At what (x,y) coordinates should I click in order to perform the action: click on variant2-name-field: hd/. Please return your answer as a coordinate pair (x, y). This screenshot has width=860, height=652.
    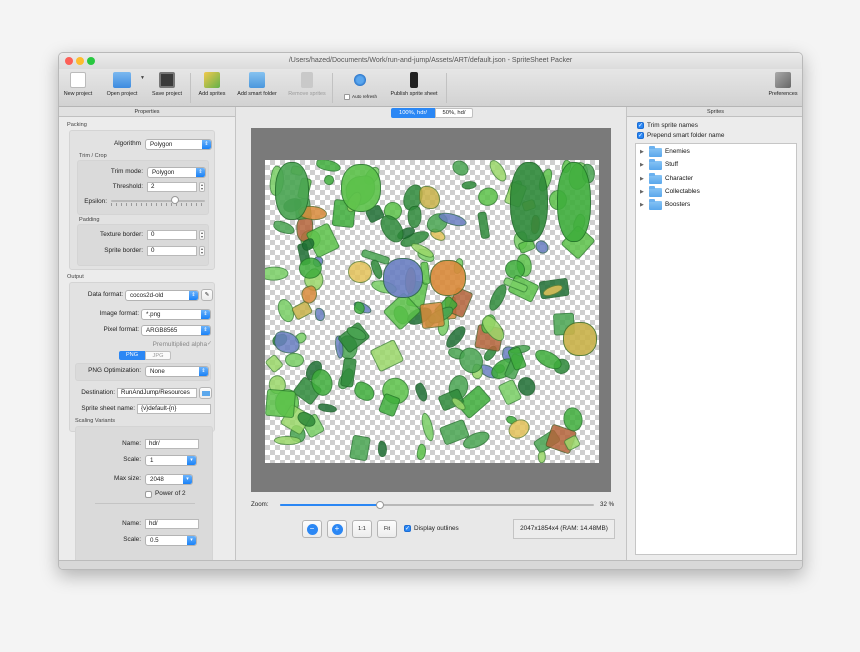
    Looking at the image, I should click on (172, 524).